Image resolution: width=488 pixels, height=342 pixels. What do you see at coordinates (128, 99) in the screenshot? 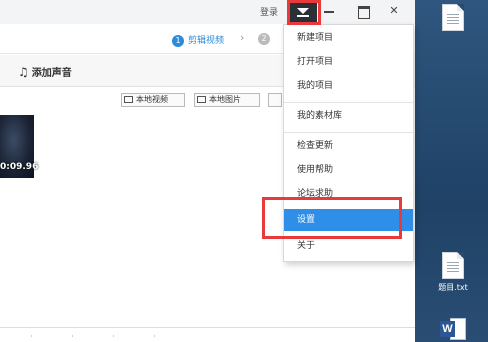
I see `video-icon` at bounding box center [128, 99].